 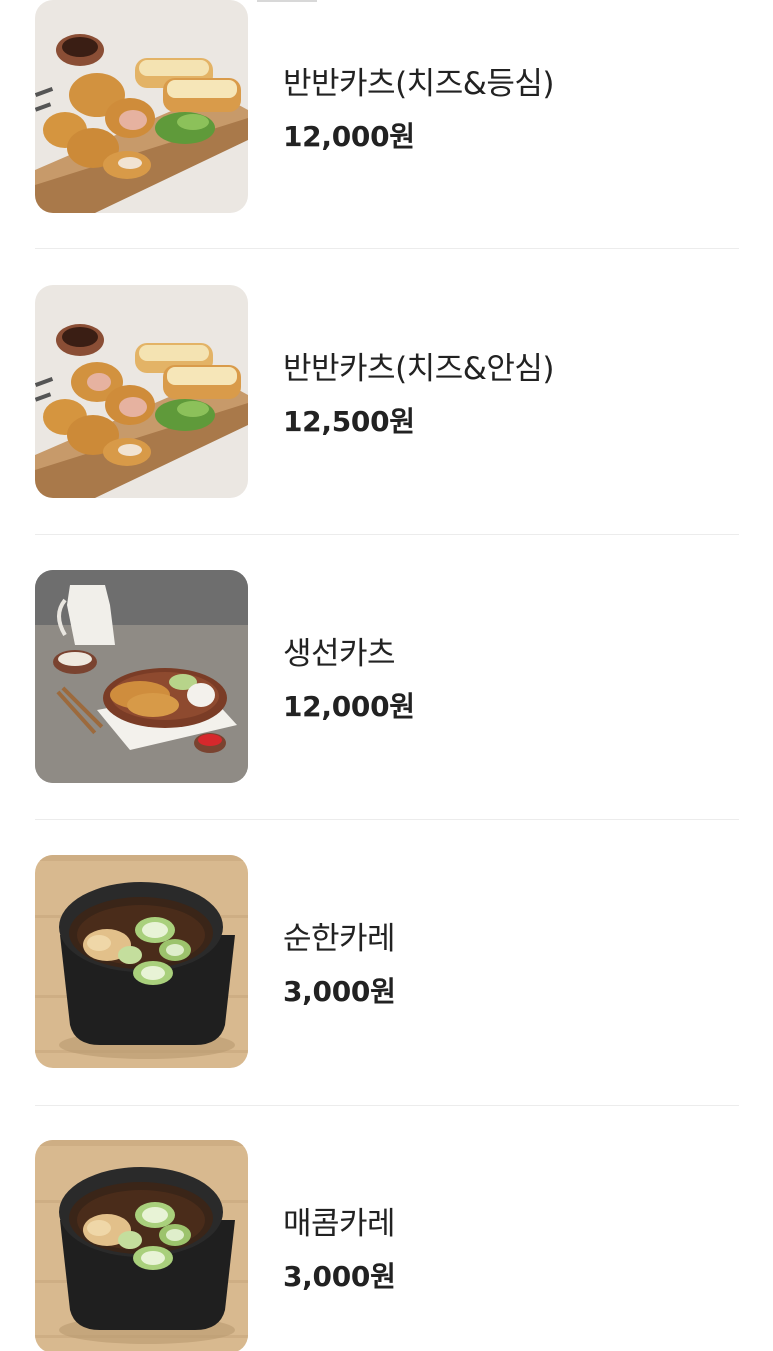 I want to click on menu-item-mild-curry: 순한카레 3,000원, so click(x=387, y=961).